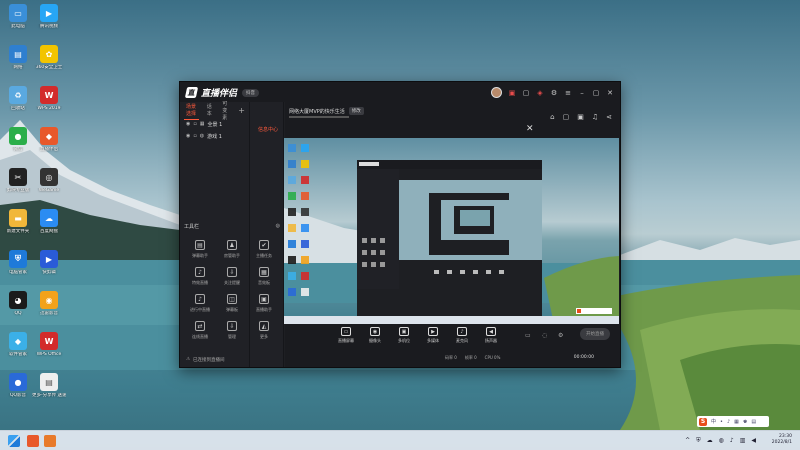 This screenshot has height=450, width=800. Describe the element at coordinates (595, 117) in the screenshot. I see `bell-icon: ♫` at that location.